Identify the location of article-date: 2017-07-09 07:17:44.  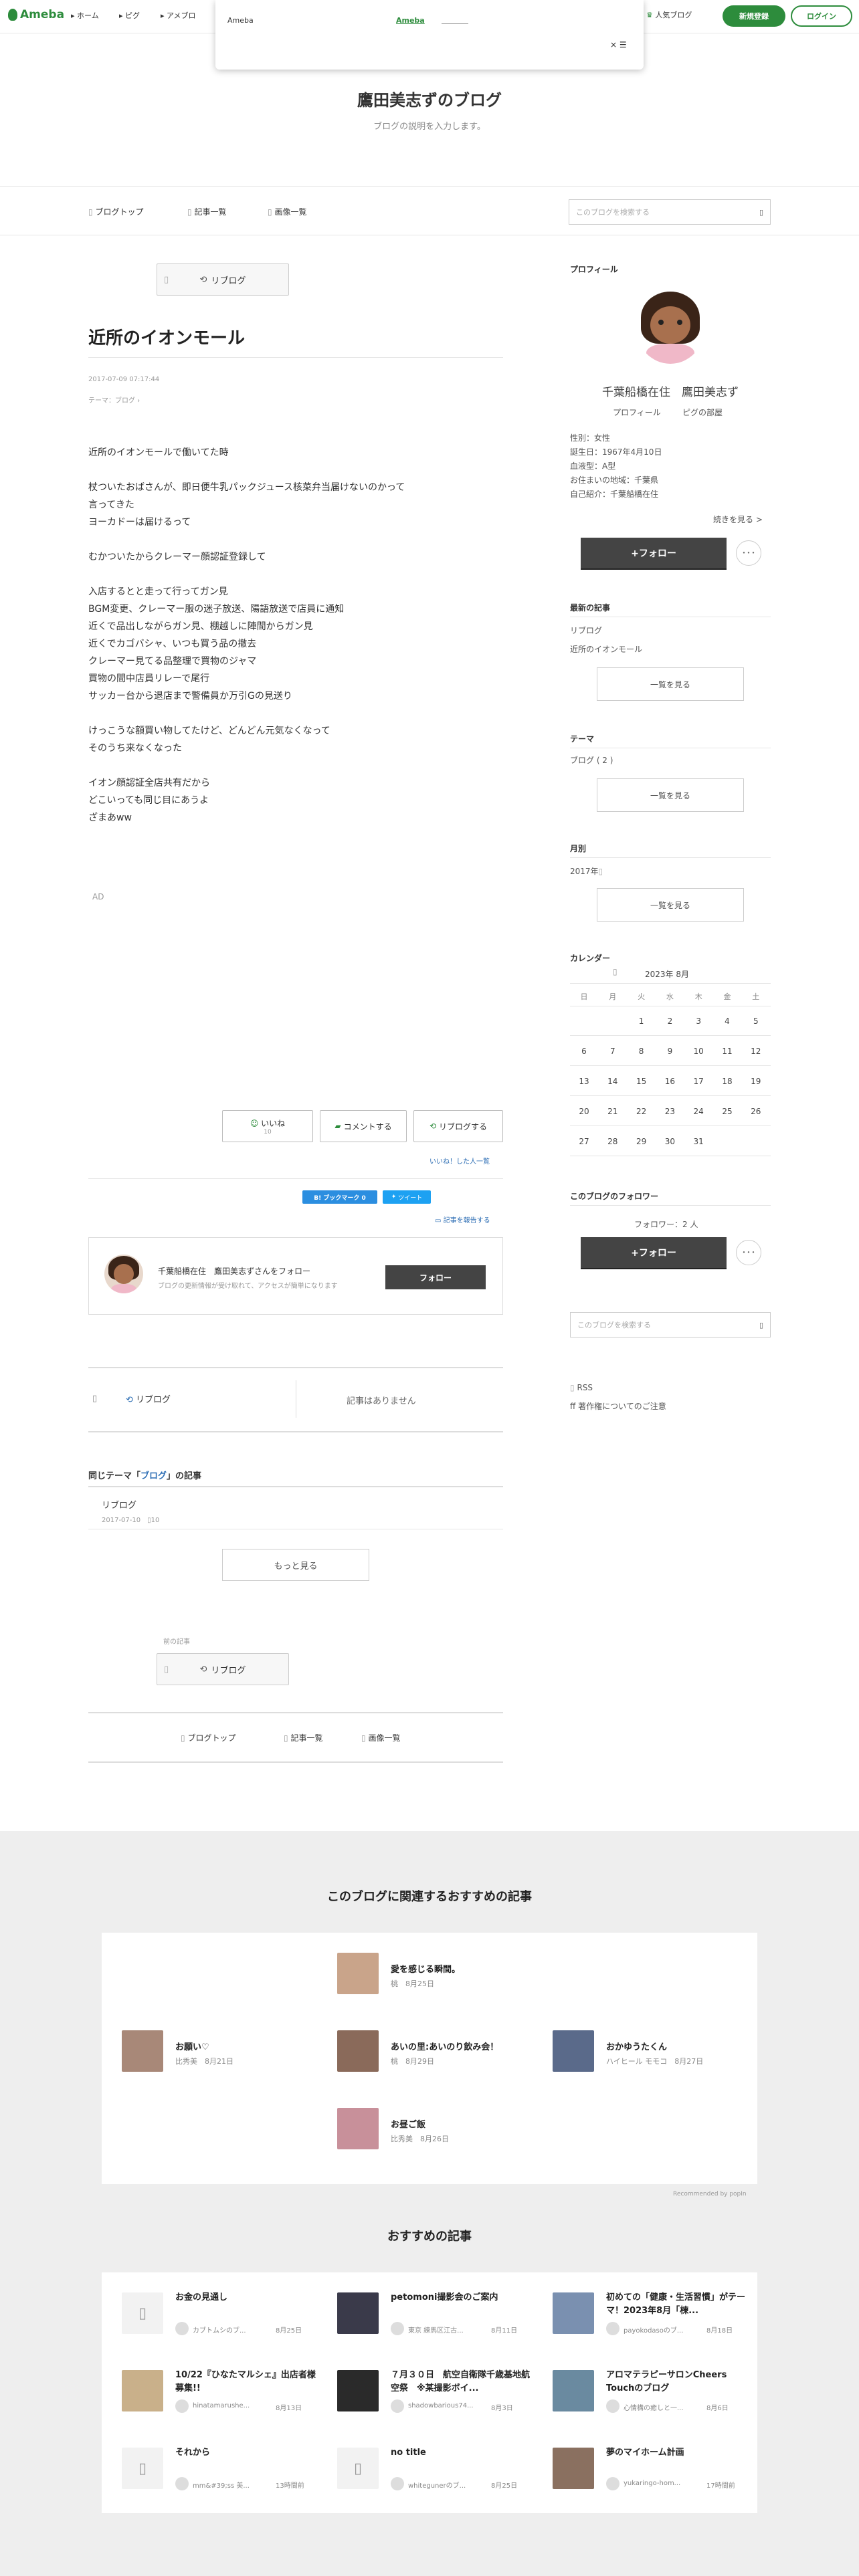
(124, 379).